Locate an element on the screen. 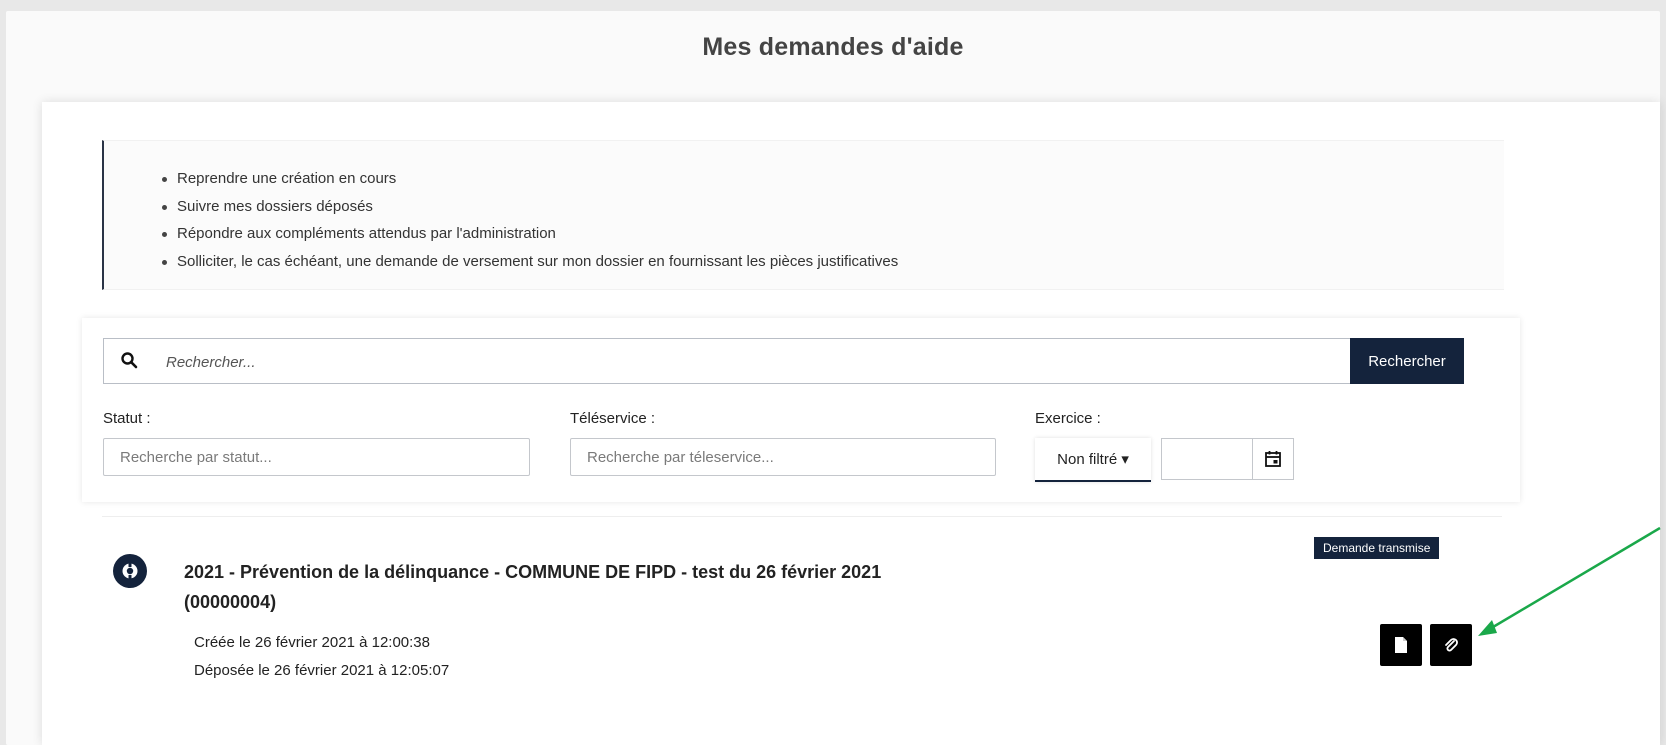  teleservice-input is located at coordinates (783, 457).